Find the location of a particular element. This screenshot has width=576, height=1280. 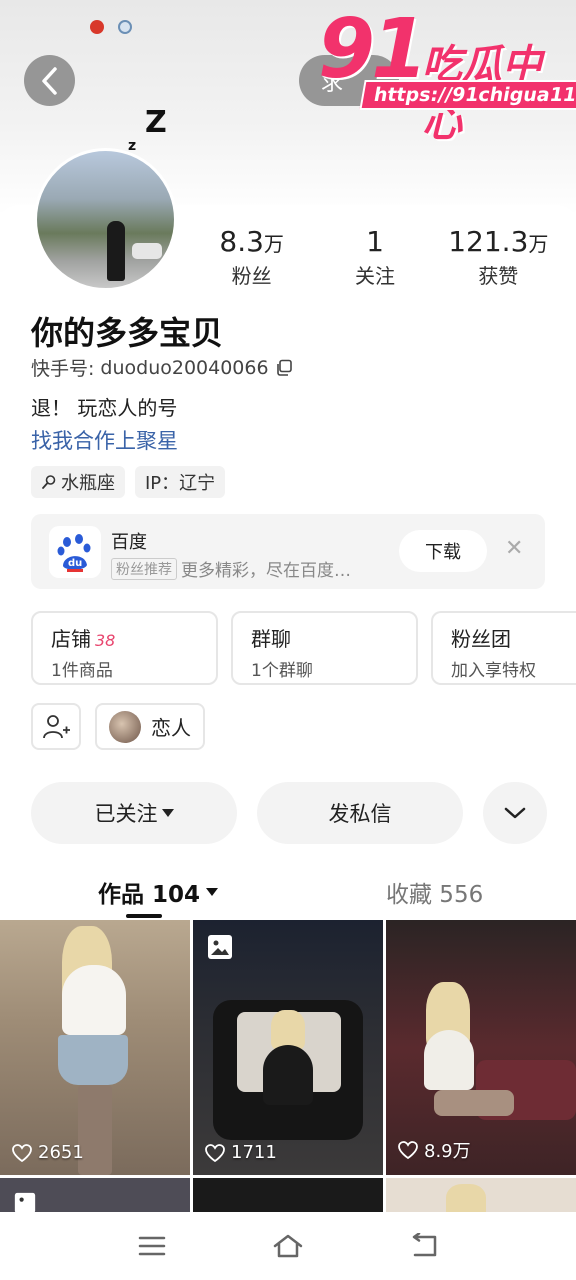

search-tag-icon is located at coordinates (49, 482).